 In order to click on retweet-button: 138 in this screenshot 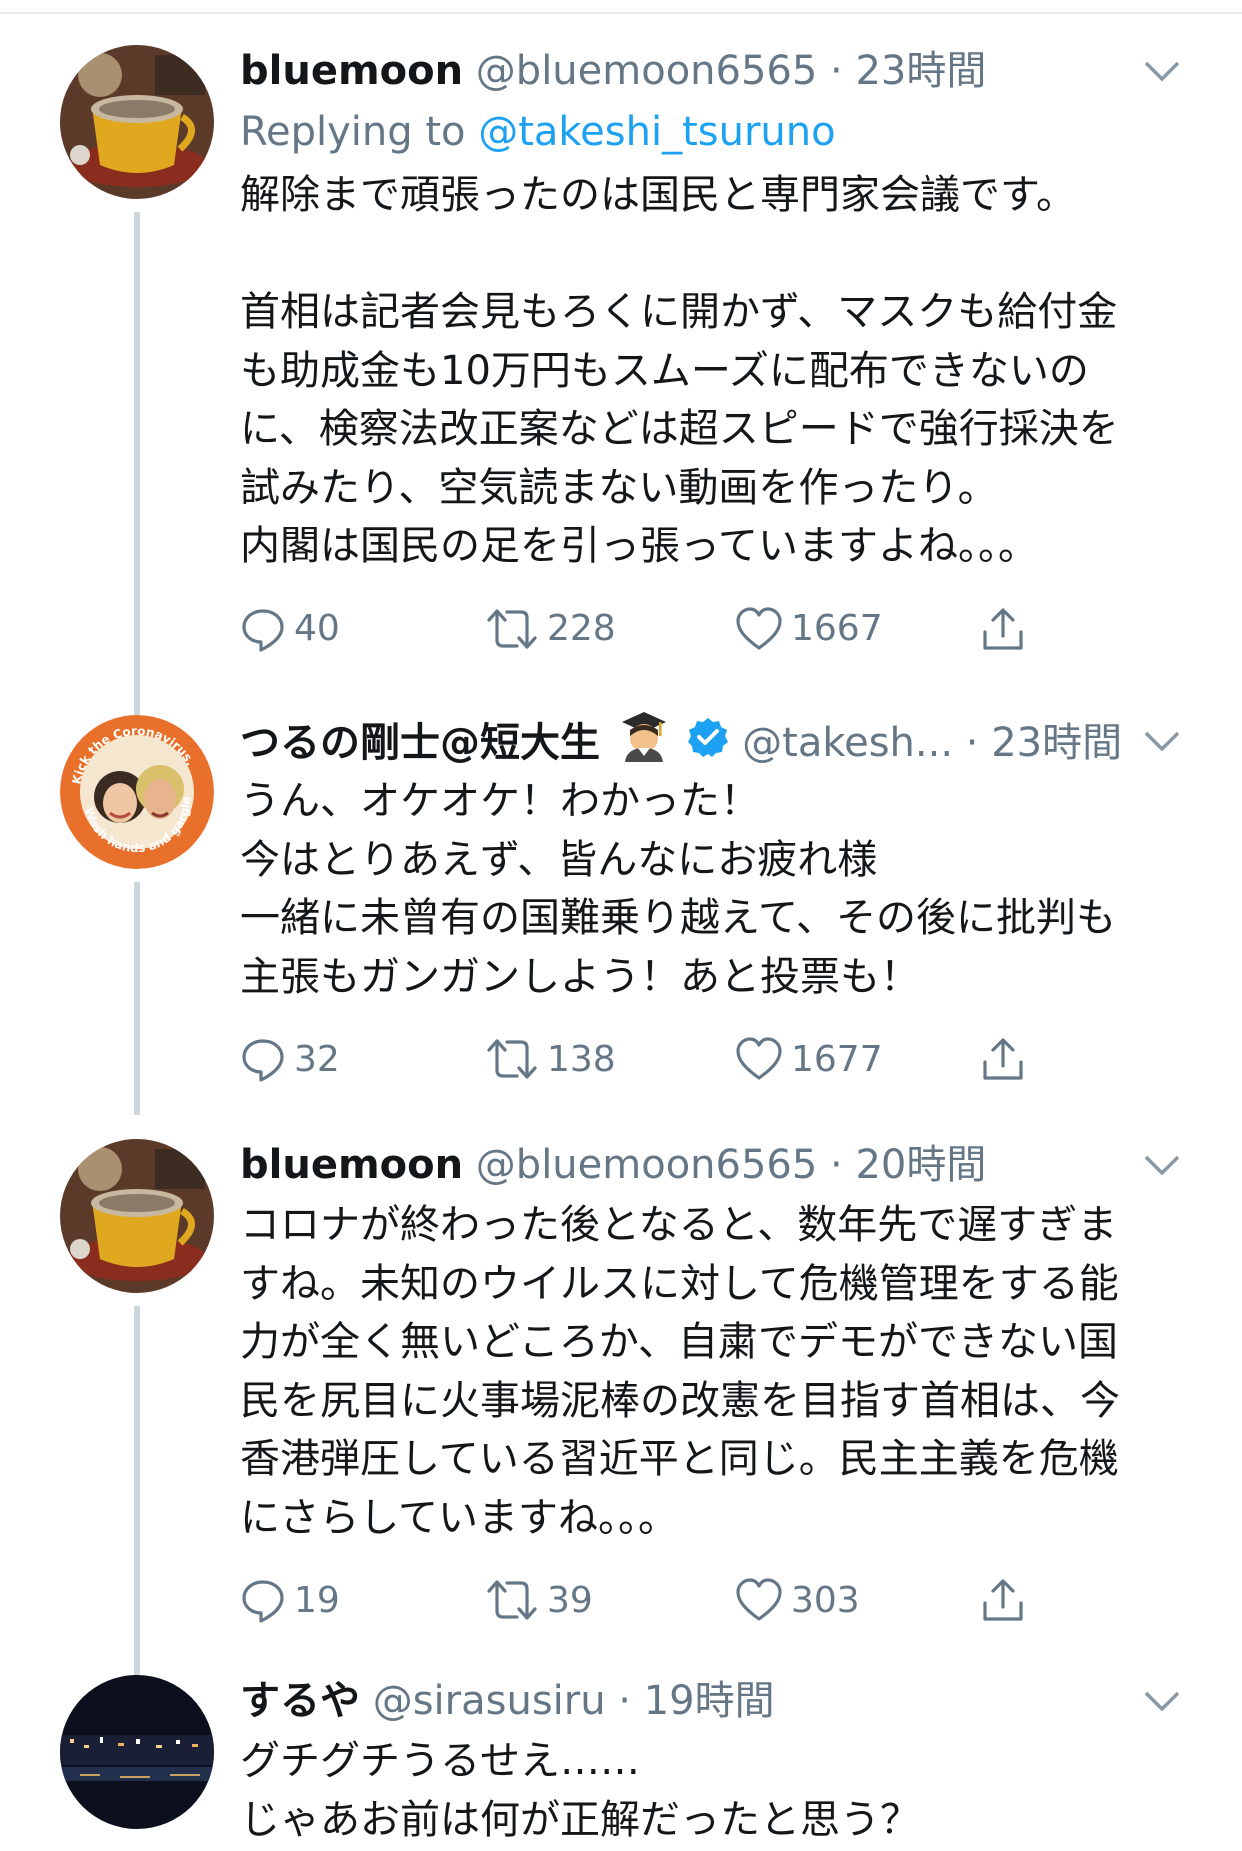, I will do `click(550, 1059)`.